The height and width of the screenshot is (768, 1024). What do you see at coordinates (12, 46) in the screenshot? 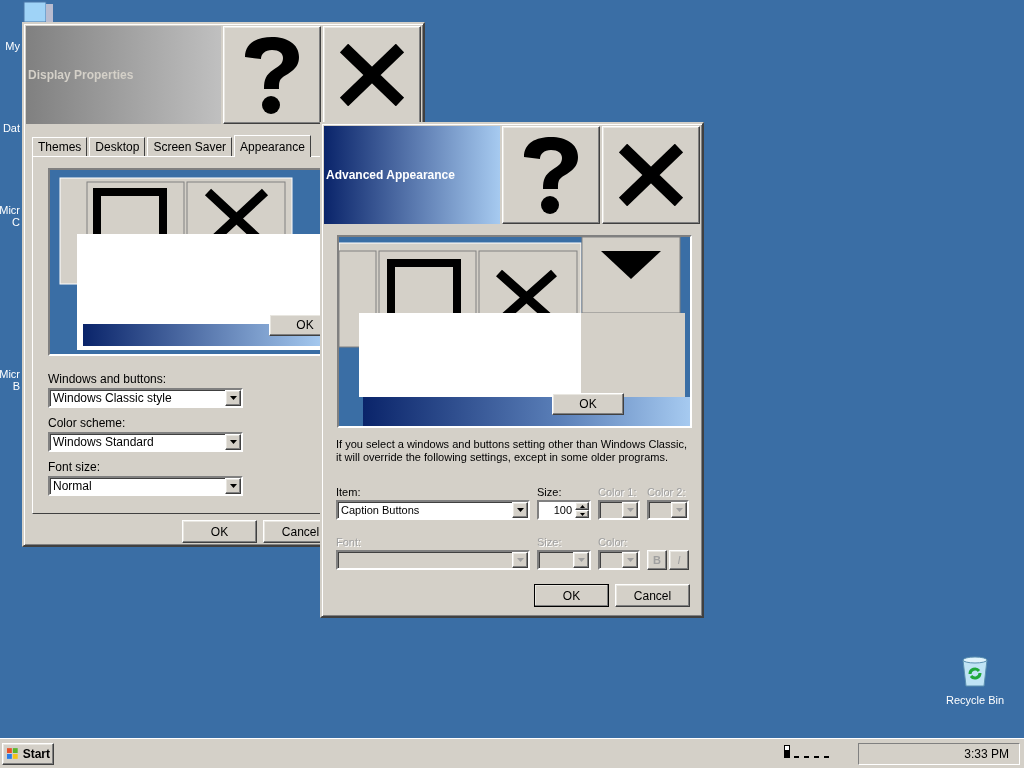
I see `icon-label: My` at bounding box center [12, 46].